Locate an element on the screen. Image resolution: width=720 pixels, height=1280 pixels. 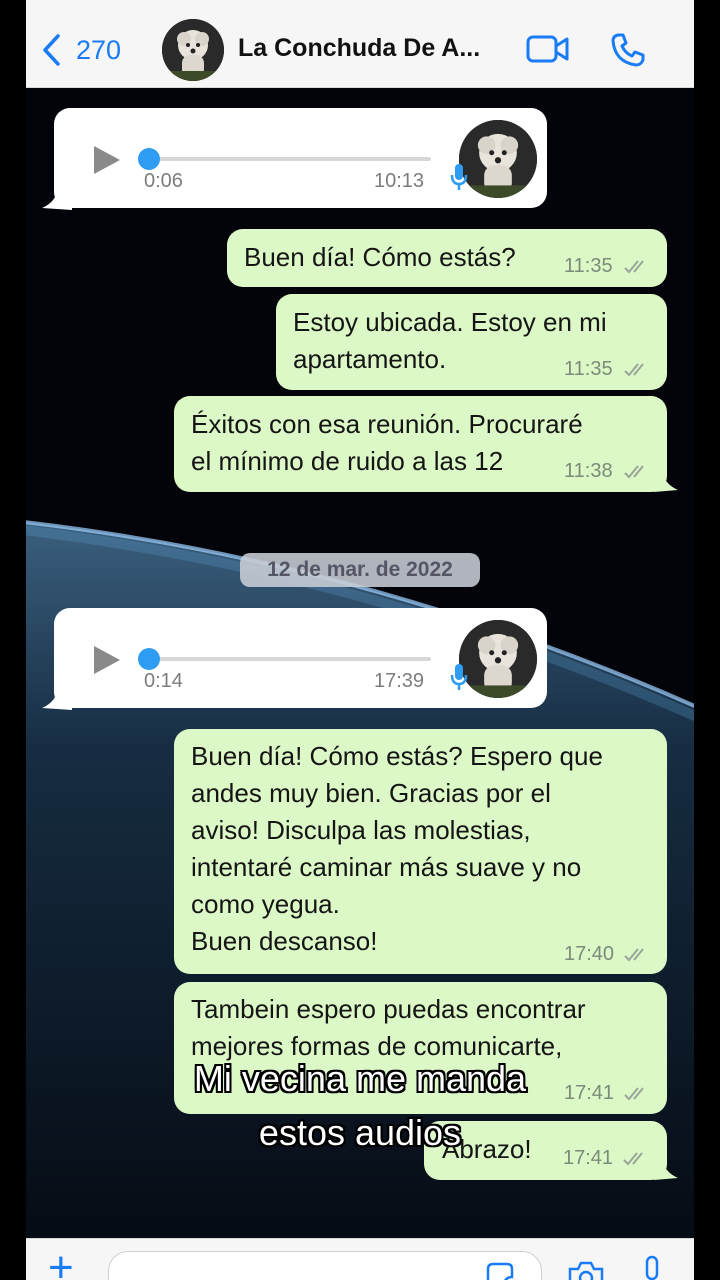
chevron-left-icon is located at coordinates (51, 50).